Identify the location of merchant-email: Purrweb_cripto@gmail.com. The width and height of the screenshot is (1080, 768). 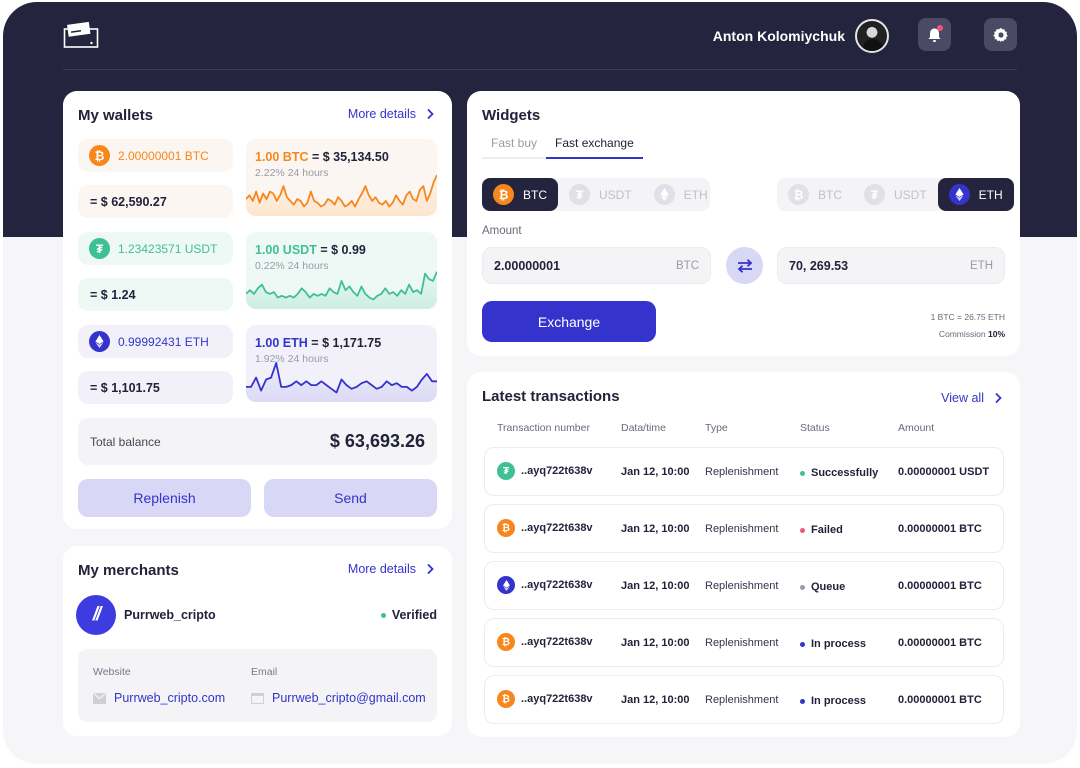
(349, 698).